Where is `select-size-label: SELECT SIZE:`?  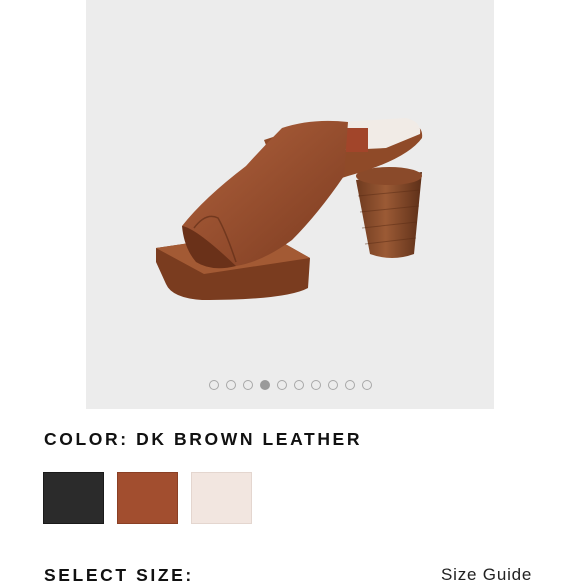 select-size-label: SELECT SIZE: is located at coordinates (119, 575).